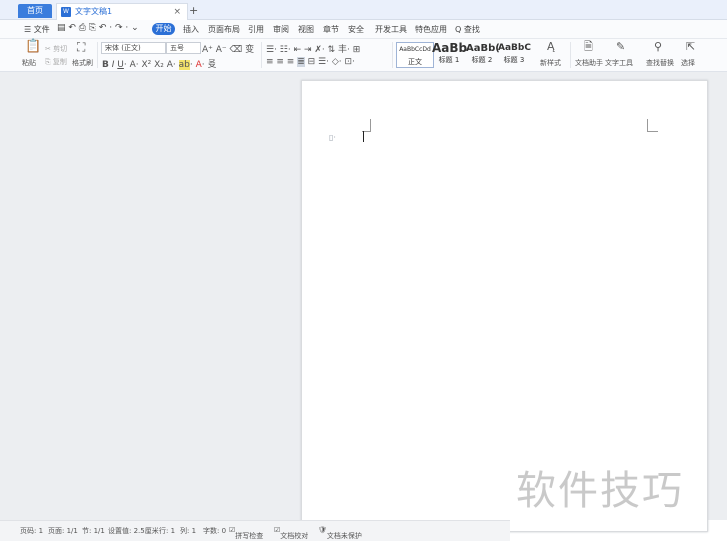 This screenshot has height=541, width=727. Describe the element at coordinates (188, 531) in the screenshot. I see `status-col: 列: 1` at that location.